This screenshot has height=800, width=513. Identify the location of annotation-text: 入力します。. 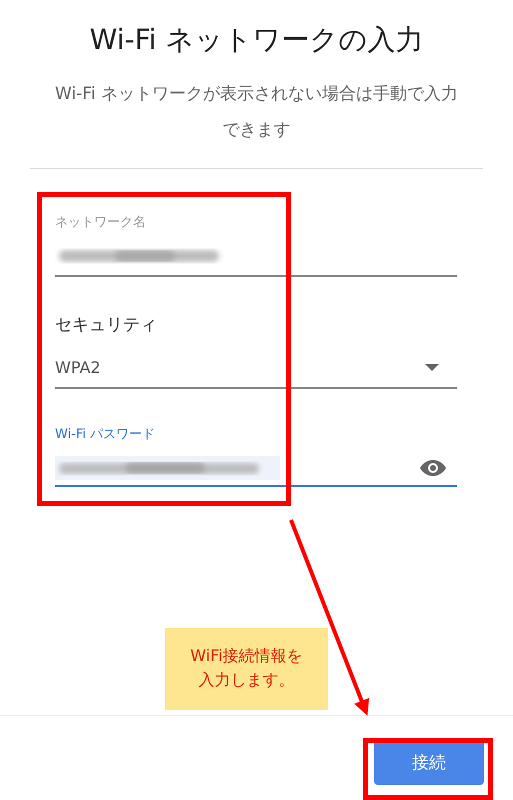
(246, 680).